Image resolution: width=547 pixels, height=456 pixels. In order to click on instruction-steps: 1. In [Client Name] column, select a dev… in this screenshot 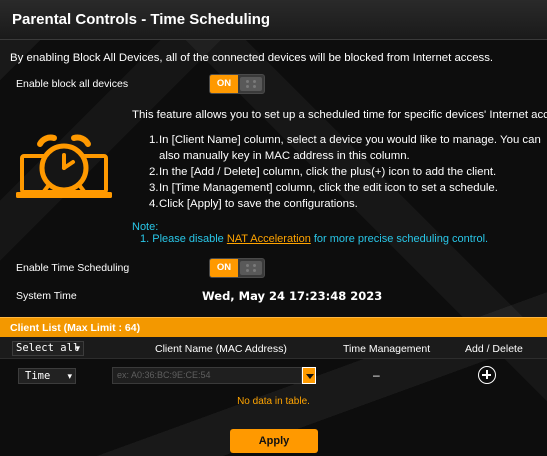, I will do `click(346, 172)`.